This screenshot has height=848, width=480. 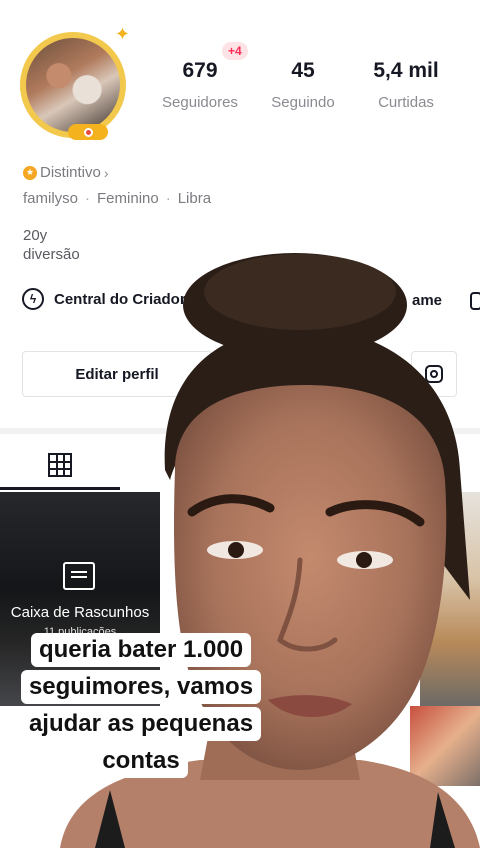 I want to click on game-icon, so click(x=475, y=301).